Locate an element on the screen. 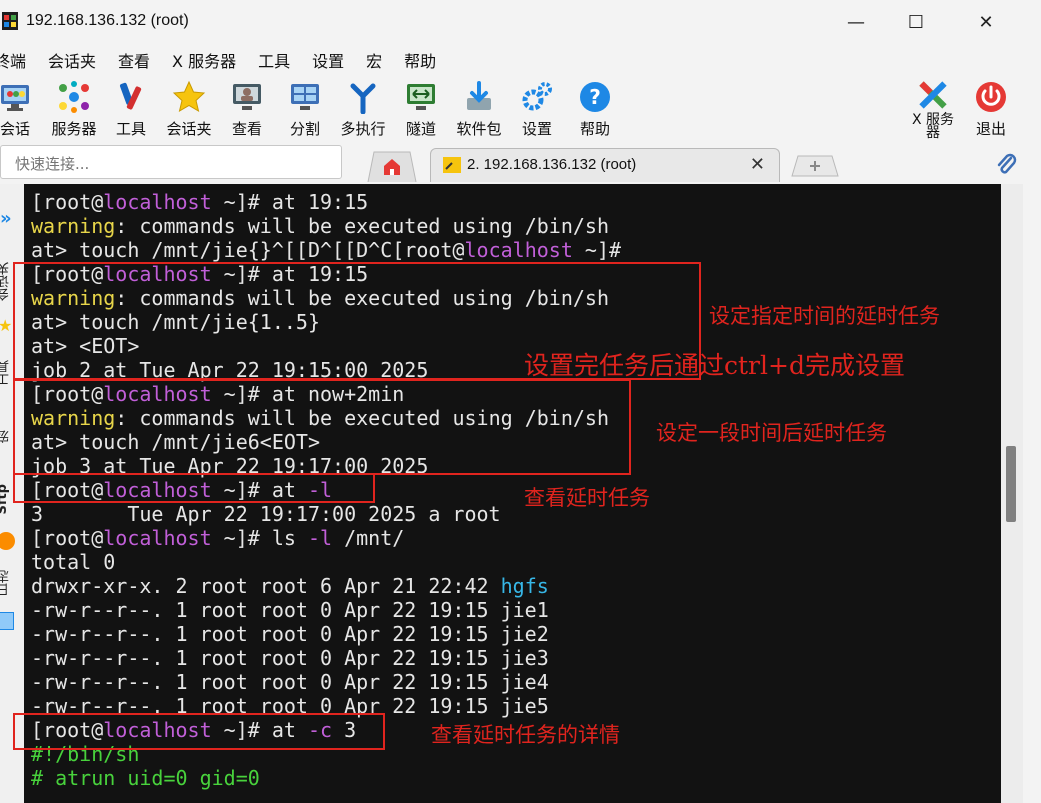 The height and width of the screenshot is (803, 1041). monitor-icon is located at coordinates (15, 98).